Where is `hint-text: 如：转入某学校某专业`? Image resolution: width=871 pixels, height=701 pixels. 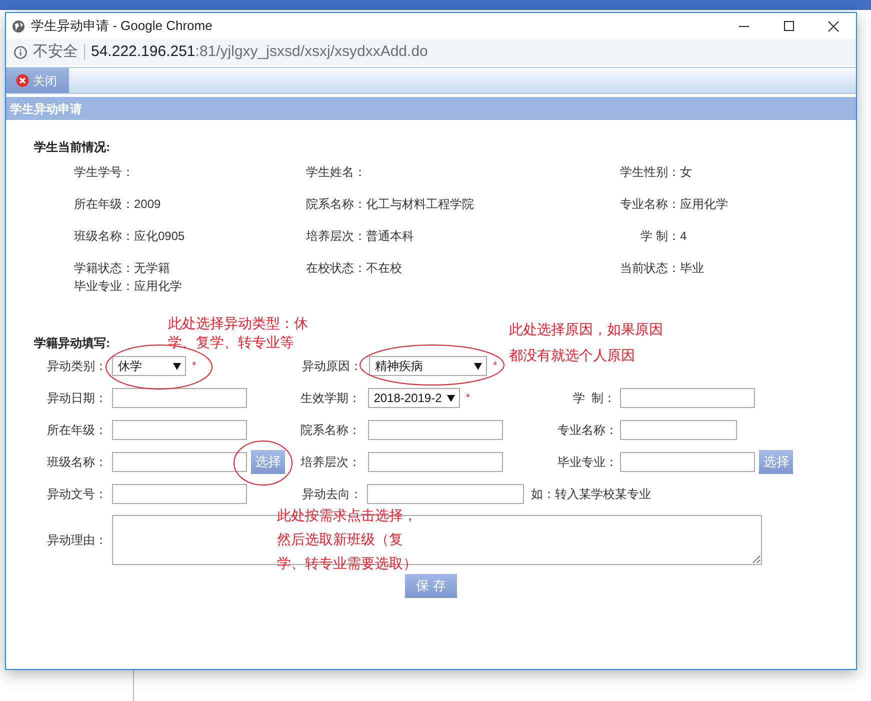 hint-text: 如：转入某学校某专业 is located at coordinates (591, 494).